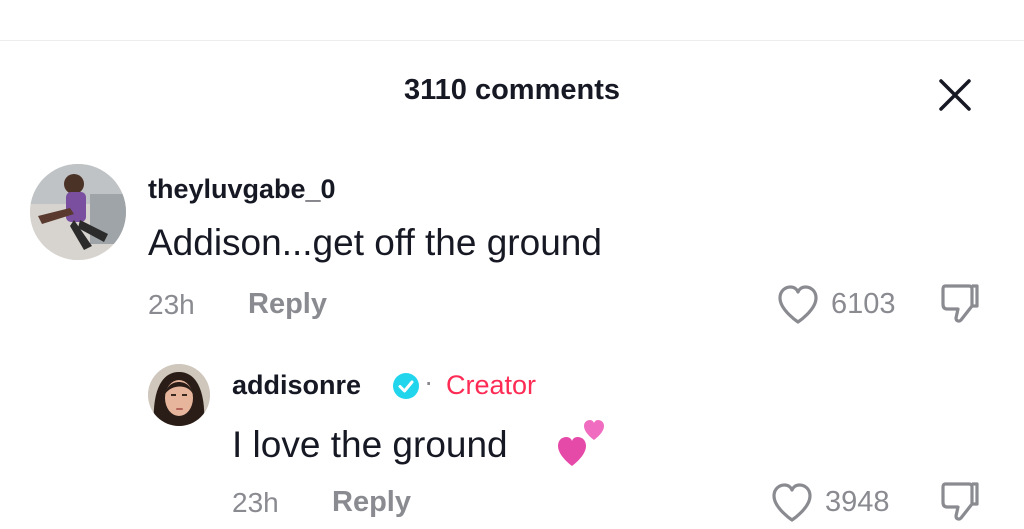 The width and height of the screenshot is (1024, 529). I want to click on creator-badge: Creator, so click(491, 385).